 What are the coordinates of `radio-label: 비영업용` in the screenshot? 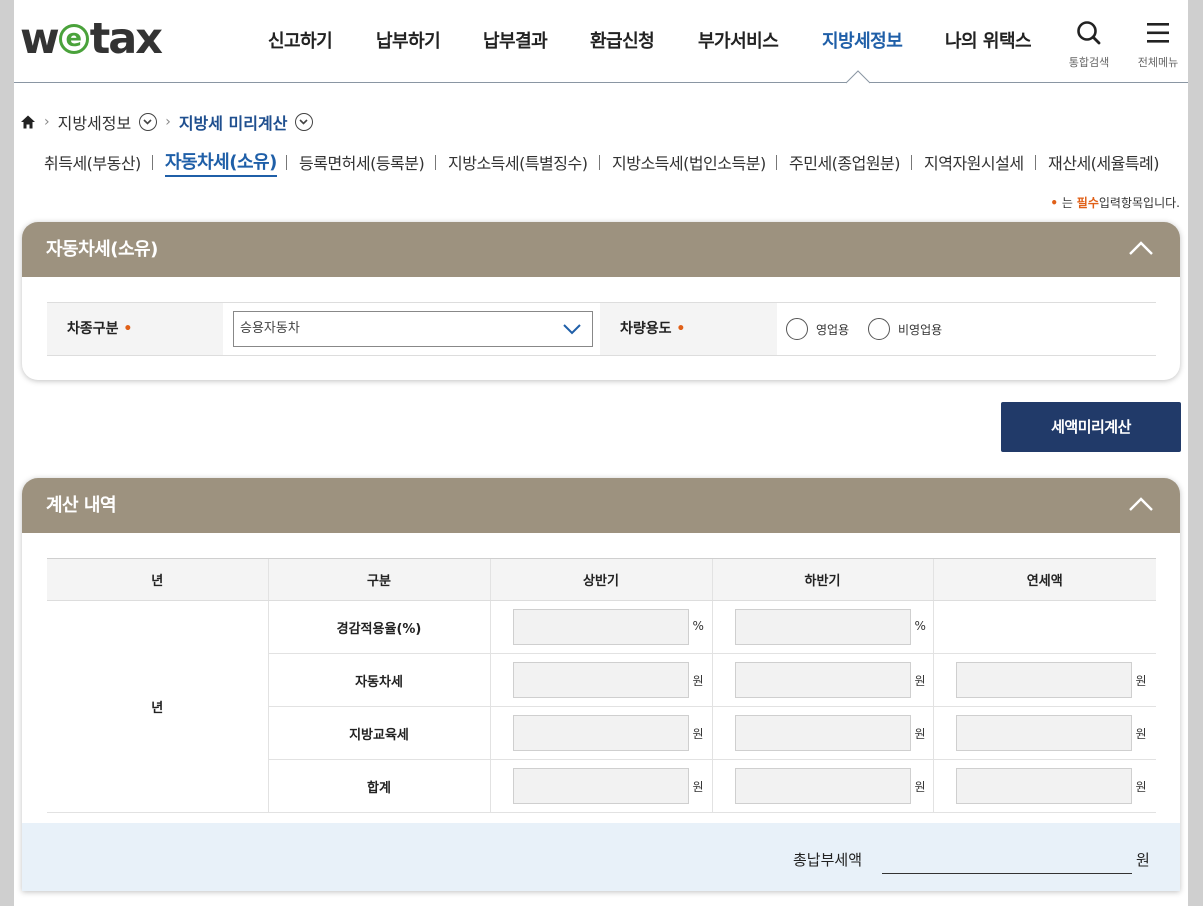 It's located at (920, 329).